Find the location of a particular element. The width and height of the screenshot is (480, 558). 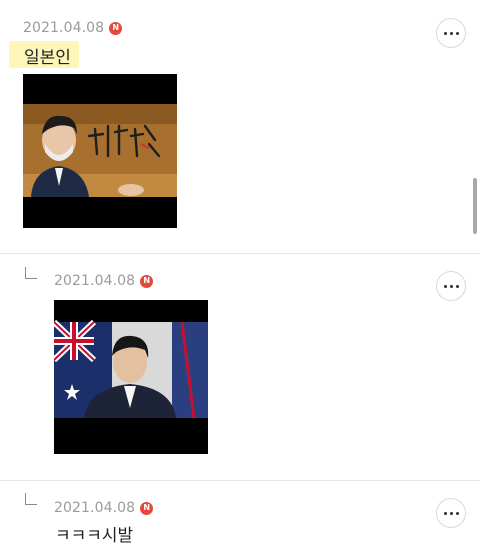

reply-comment-item: 2021.04.08 N ㅋㅋㅋ시발 is located at coordinates (240, 519).